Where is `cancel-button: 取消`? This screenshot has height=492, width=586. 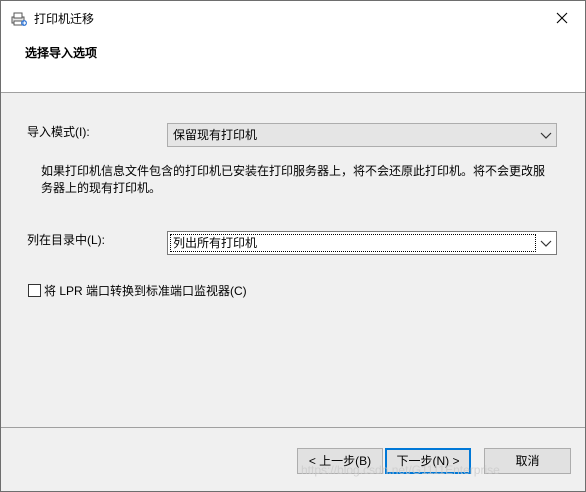 cancel-button: 取消 is located at coordinates (527, 461).